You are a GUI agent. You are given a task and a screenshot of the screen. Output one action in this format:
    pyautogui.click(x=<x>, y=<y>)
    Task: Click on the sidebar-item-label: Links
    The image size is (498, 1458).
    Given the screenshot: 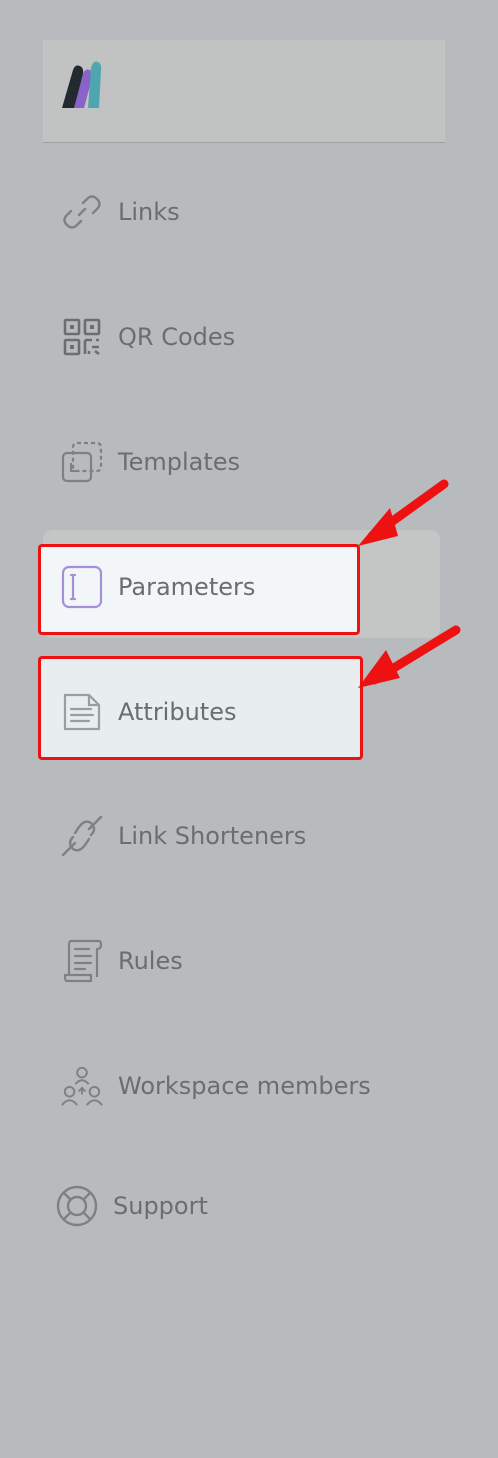 What is the action you would take?
    pyautogui.click(x=149, y=212)
    